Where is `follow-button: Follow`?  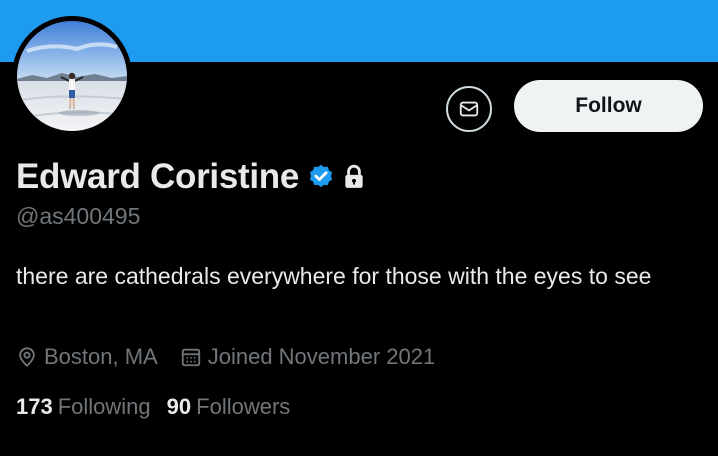 follow-button: Follow is located at coordinates (608, 106).